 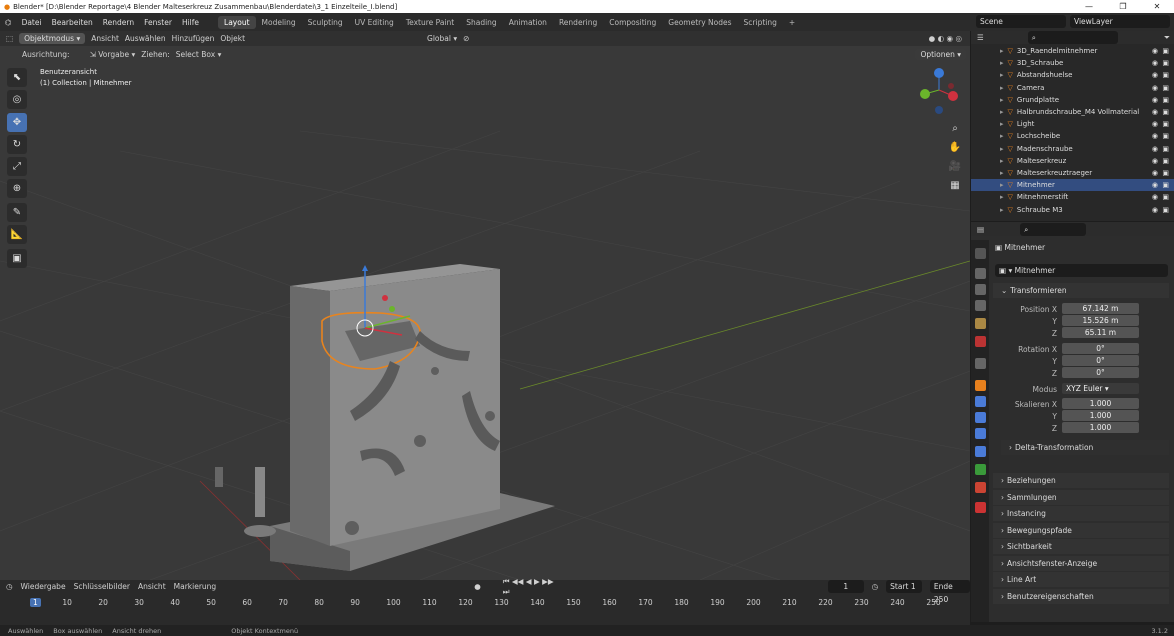 What do you see at coordinates (980, 451) in the screenshot?
I see `constraints-tab-icon` at bounding box center [980, 451].